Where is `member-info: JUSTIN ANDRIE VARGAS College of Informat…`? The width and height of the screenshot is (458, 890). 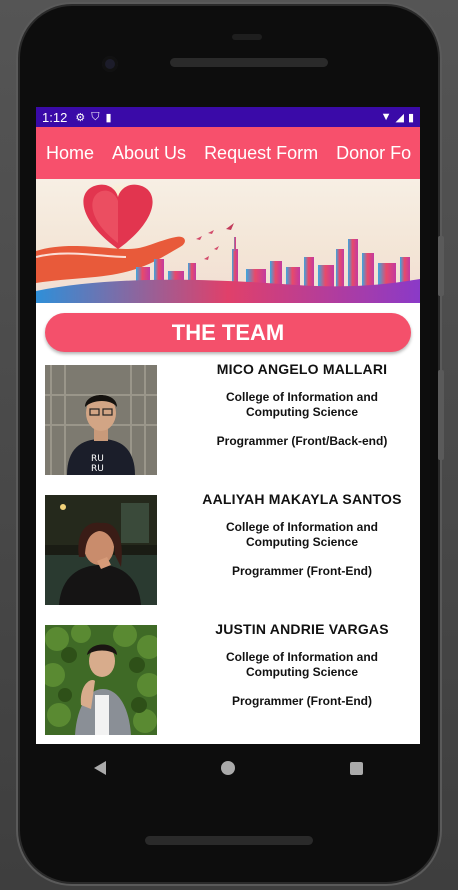
member-info: JUSTIN ANDRIE VARGAS College of Informat… is located at coordinates (302, 664).